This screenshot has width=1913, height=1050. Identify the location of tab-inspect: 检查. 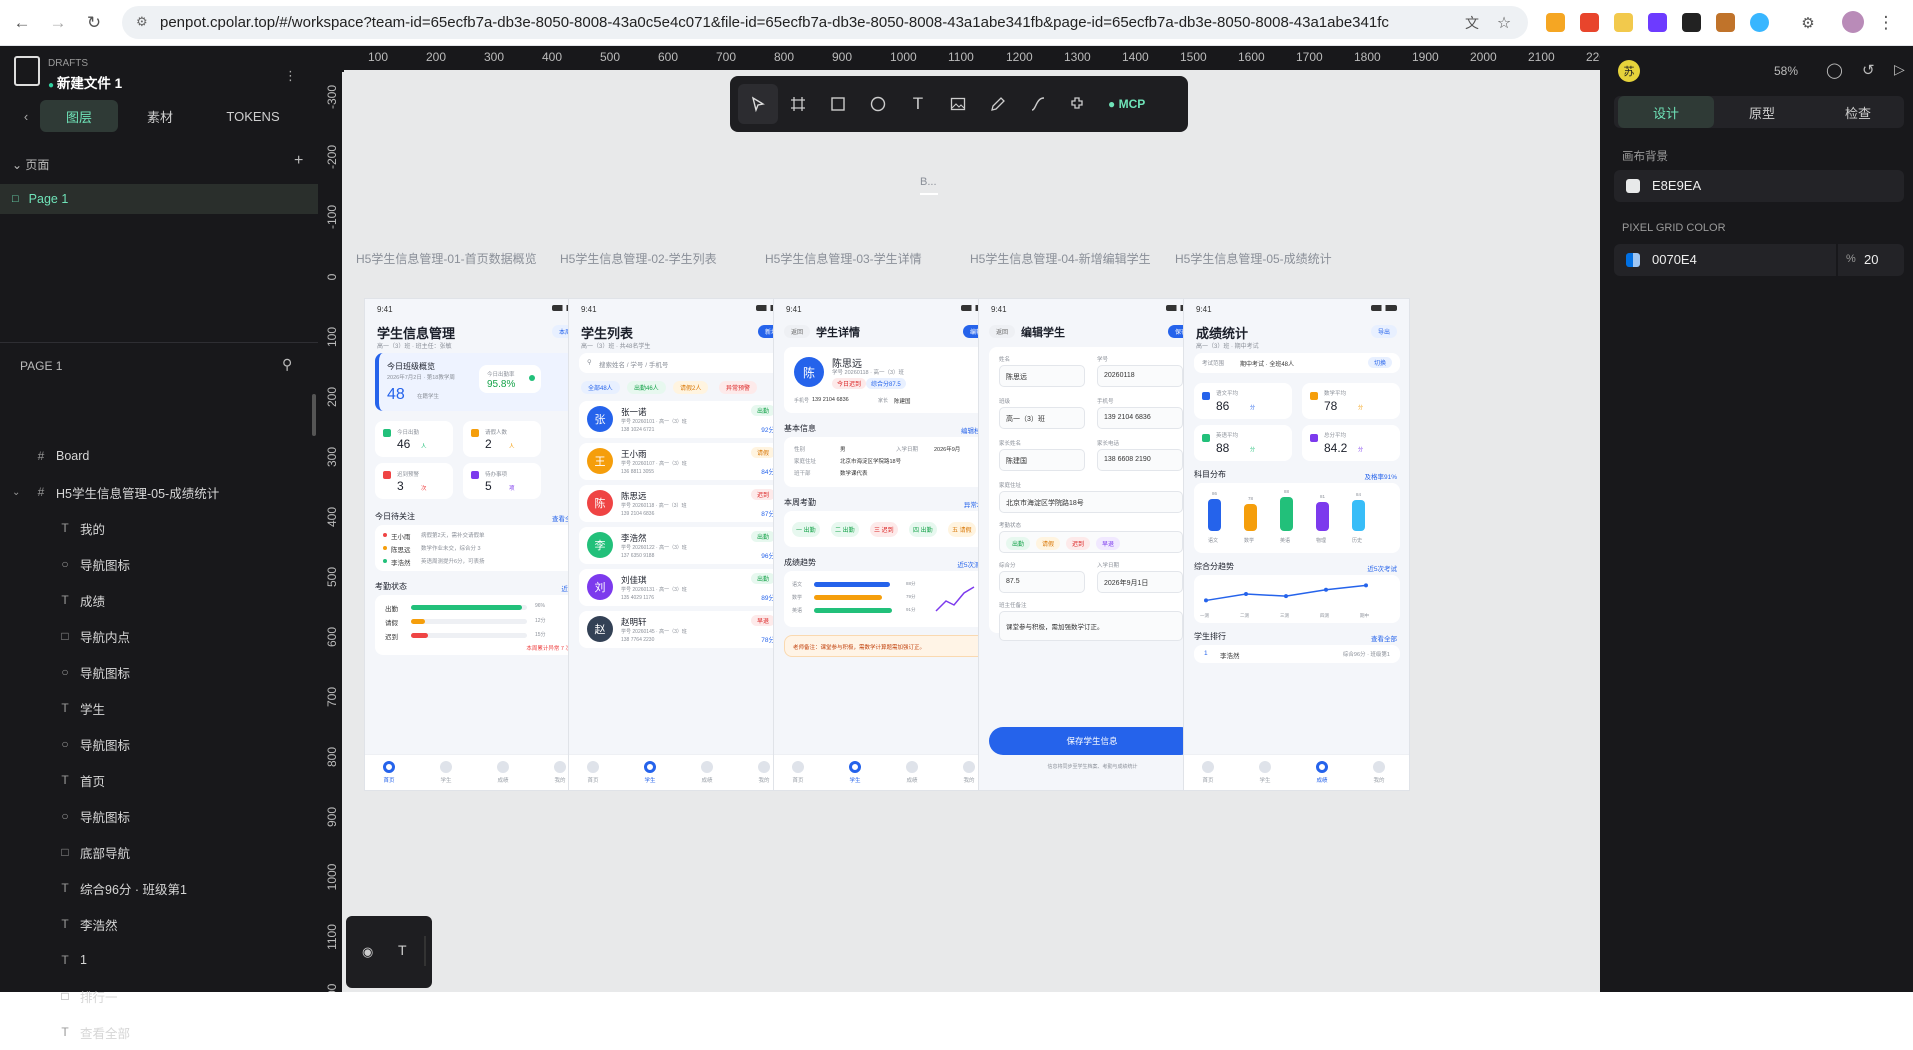
(1858, 112).